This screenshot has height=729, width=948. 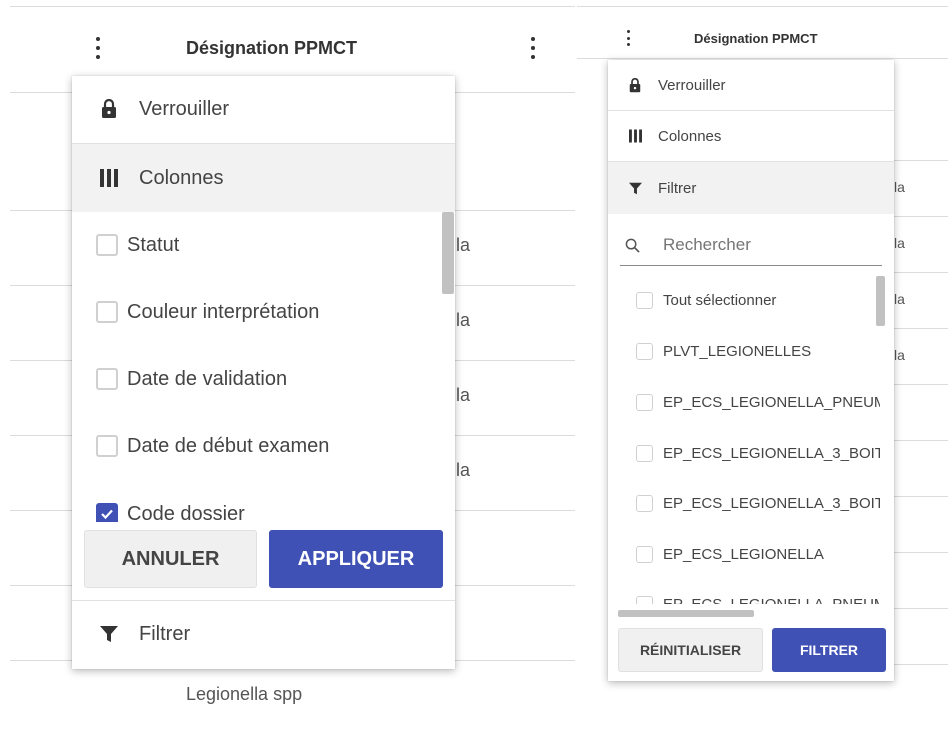 I want to click on filter-option: PLVT_LEGIONELLES, so click(x=758, y=351).